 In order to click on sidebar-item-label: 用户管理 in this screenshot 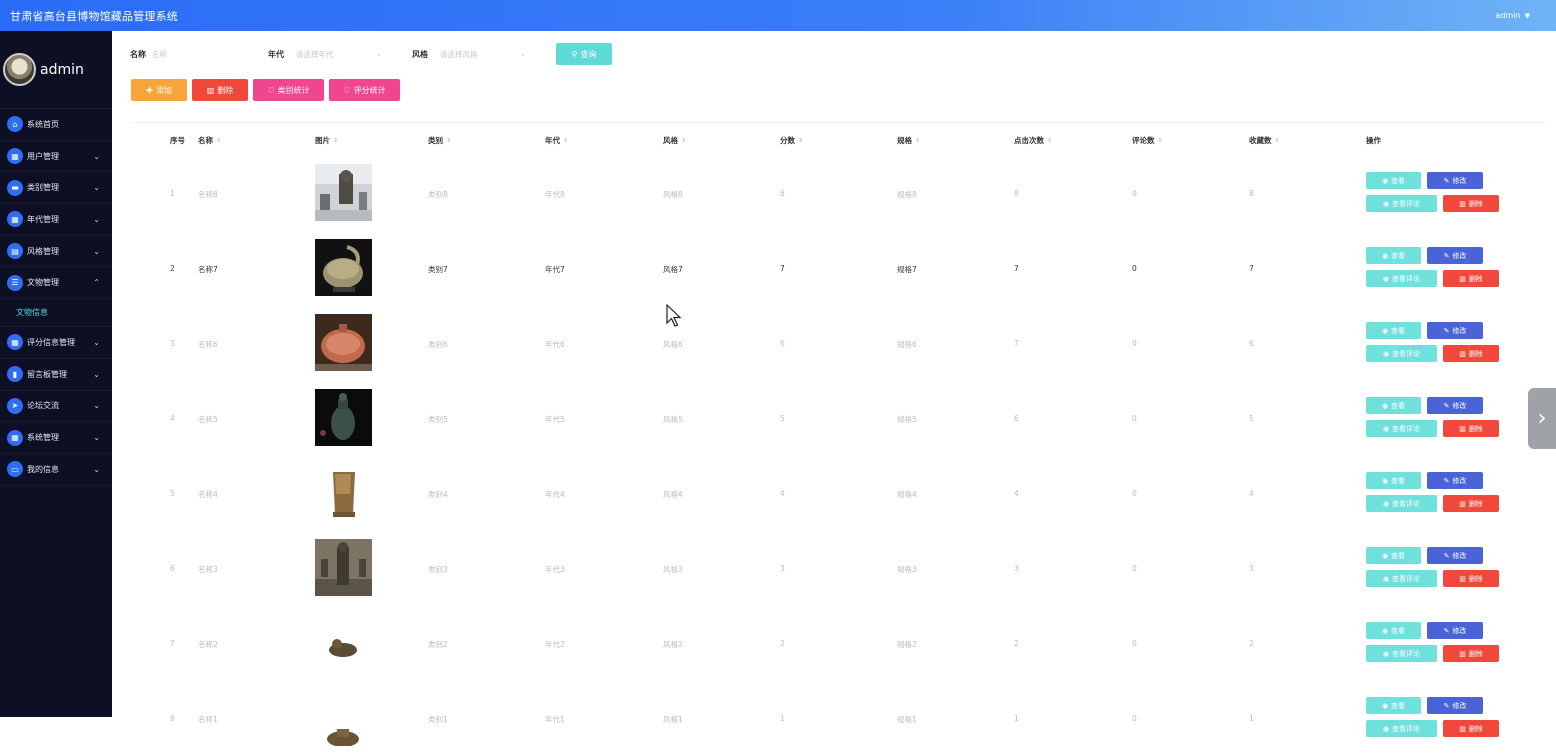, I will do `click(43, 156)`.